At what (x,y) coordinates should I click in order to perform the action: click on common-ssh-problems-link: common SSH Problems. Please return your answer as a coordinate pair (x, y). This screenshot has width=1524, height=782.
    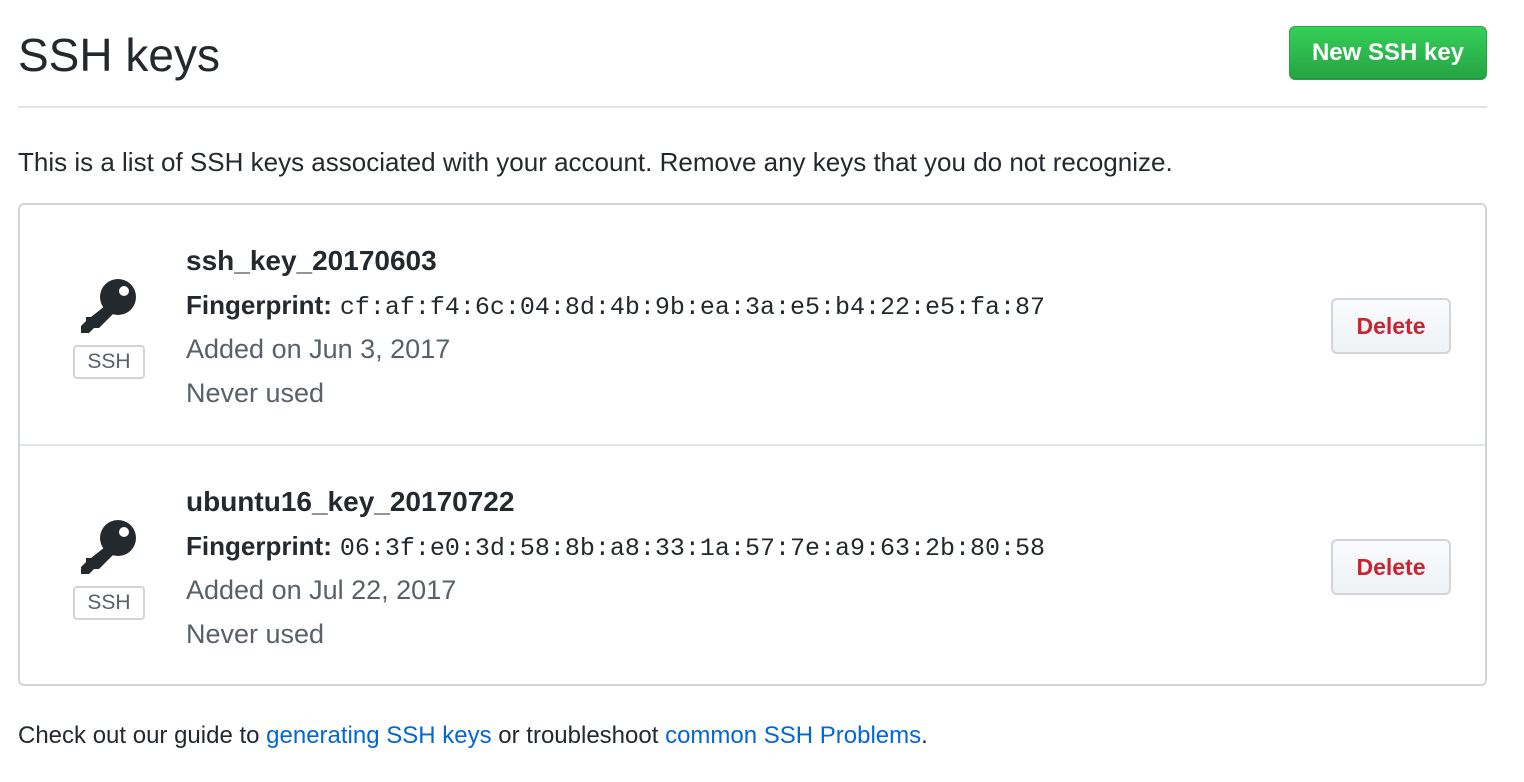
    Looking at the image, I should click on (793, 735).